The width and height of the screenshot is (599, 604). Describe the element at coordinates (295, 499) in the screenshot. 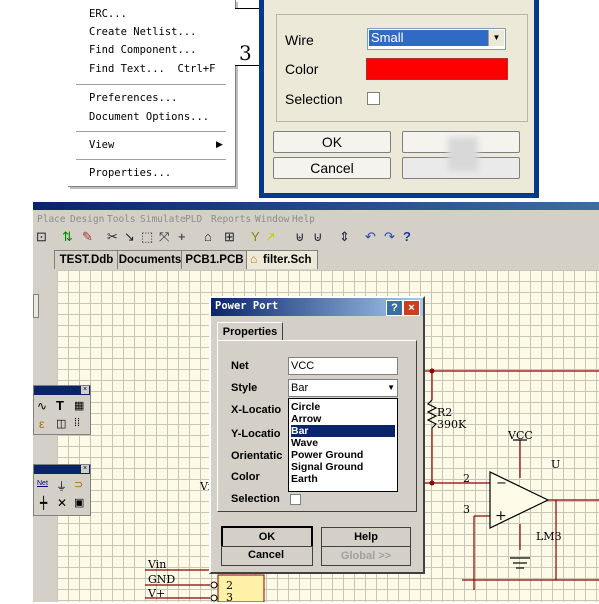

I see `selection-checkbox` at that location.